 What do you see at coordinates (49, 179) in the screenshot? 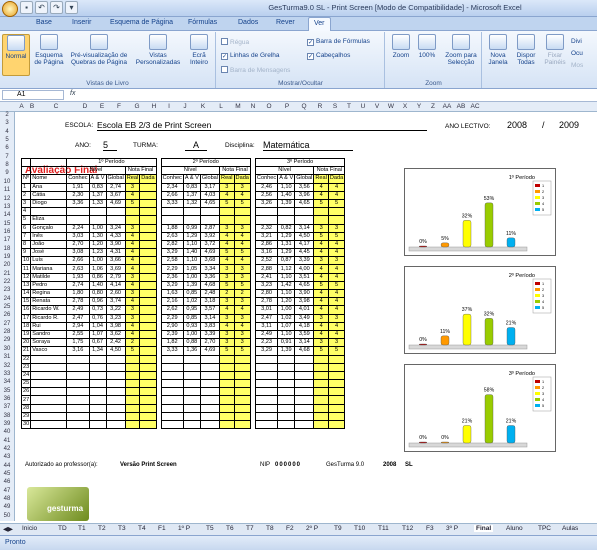
I see `table-cell: Nome` at bounding box center [49, 179].